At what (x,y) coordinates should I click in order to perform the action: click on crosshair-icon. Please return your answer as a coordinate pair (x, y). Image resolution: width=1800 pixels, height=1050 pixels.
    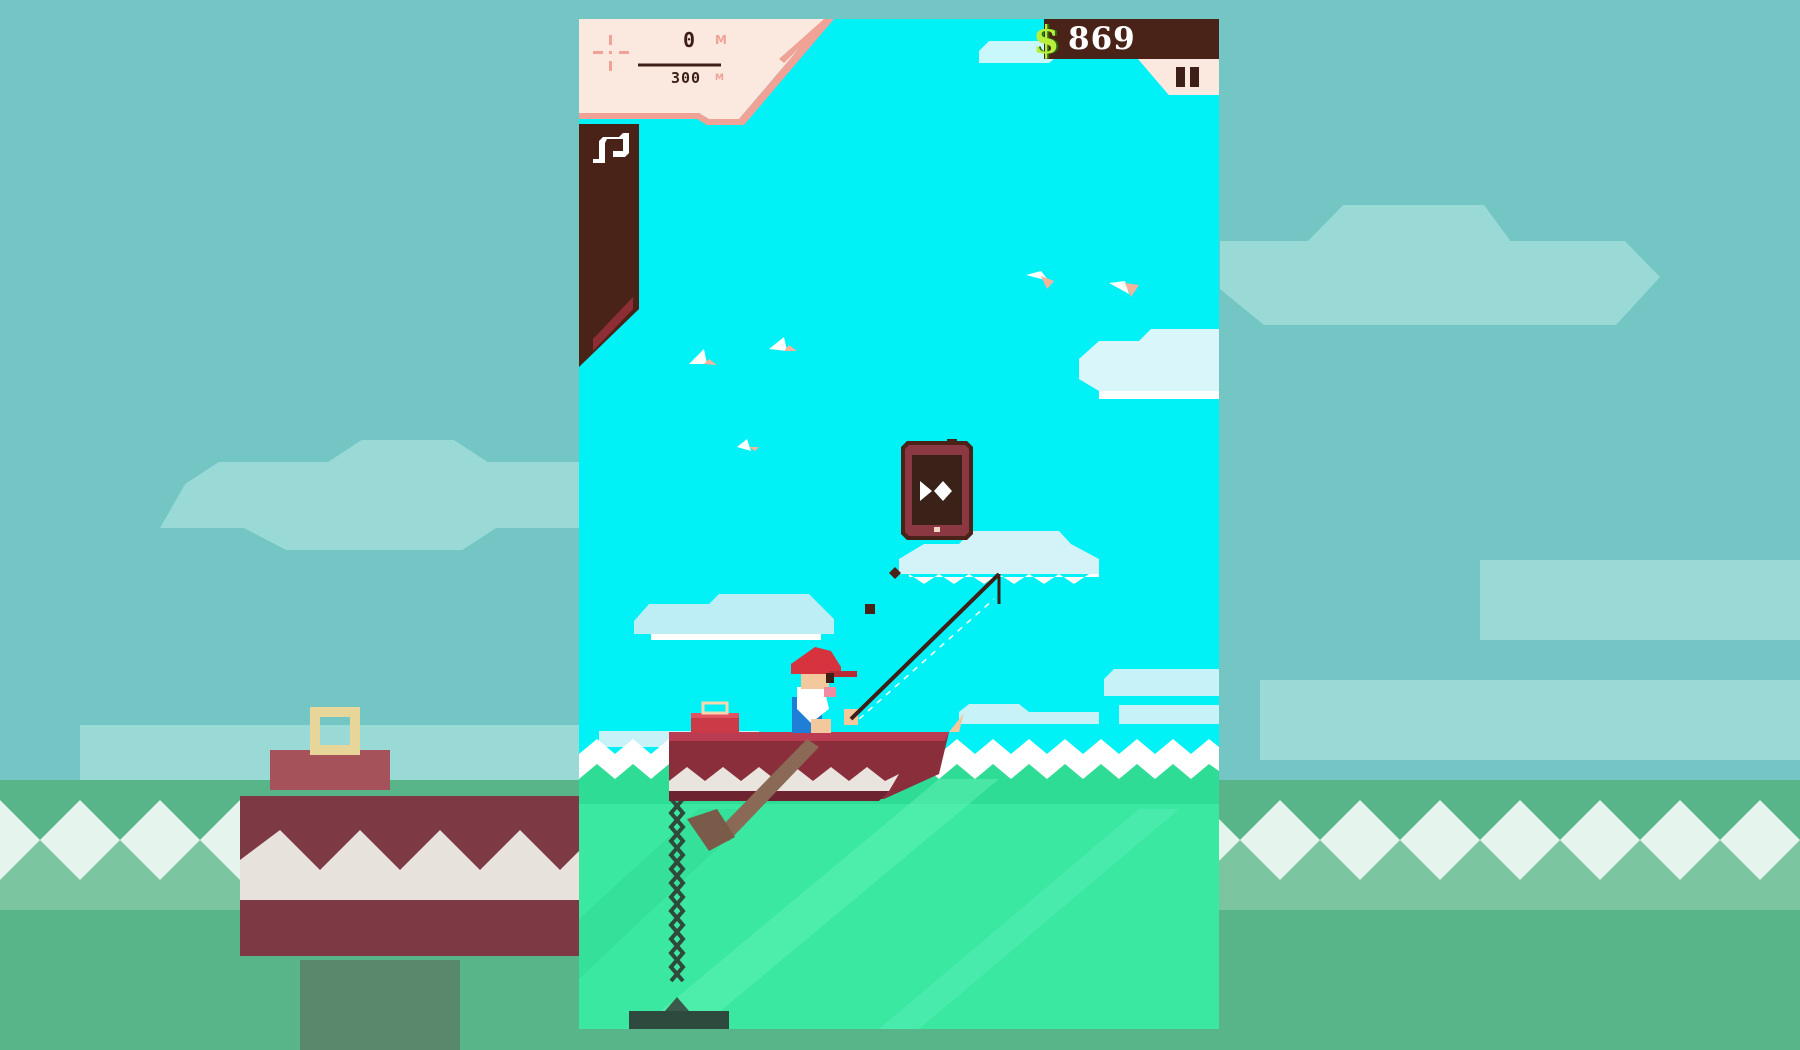
    Looking at the image, I should click on (611, 53).